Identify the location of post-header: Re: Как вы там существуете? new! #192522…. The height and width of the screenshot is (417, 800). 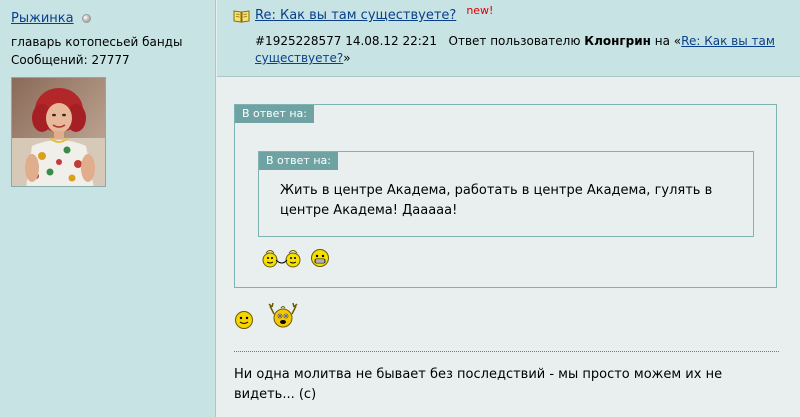
(508, 38).